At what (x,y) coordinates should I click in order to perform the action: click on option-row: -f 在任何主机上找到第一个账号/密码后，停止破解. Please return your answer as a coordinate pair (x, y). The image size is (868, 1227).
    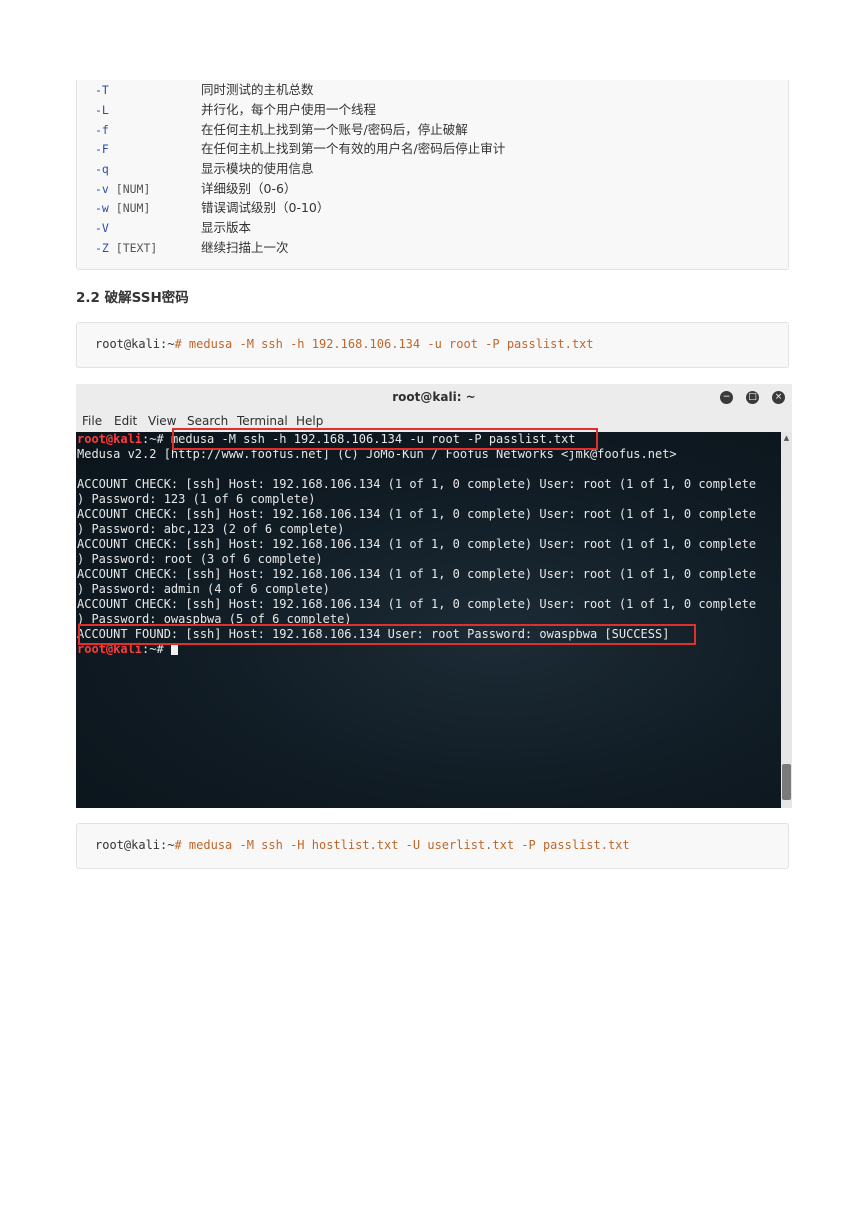
    Looking at the image, I should click on (281, 130).